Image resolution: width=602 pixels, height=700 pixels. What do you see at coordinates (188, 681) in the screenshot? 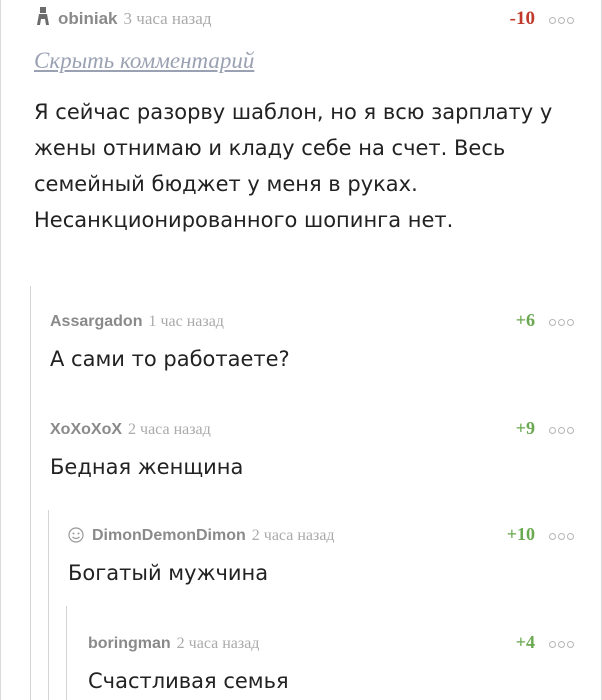
I see `comment-text: Счастливая семья` at bounding box center [188, 681].